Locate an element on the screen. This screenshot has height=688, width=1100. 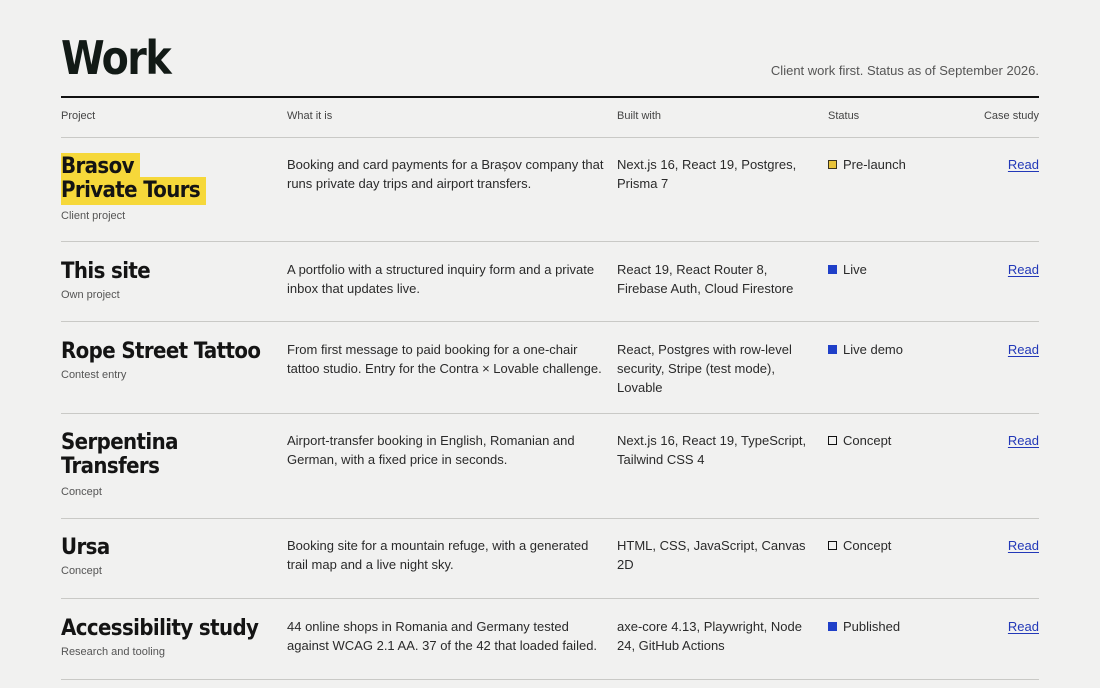
status-badge: Pre-launch is located at coordinates (898, 164).